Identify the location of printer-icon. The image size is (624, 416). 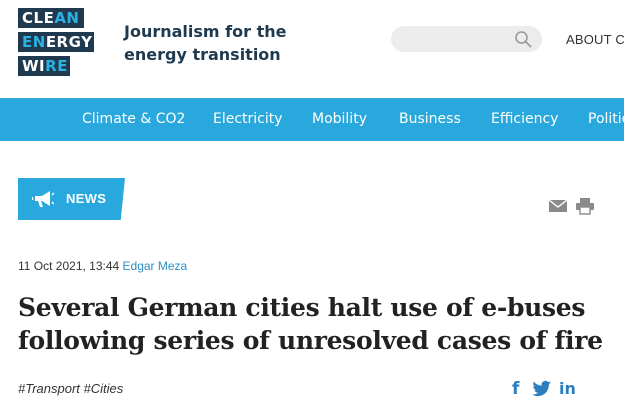
(585, 206).